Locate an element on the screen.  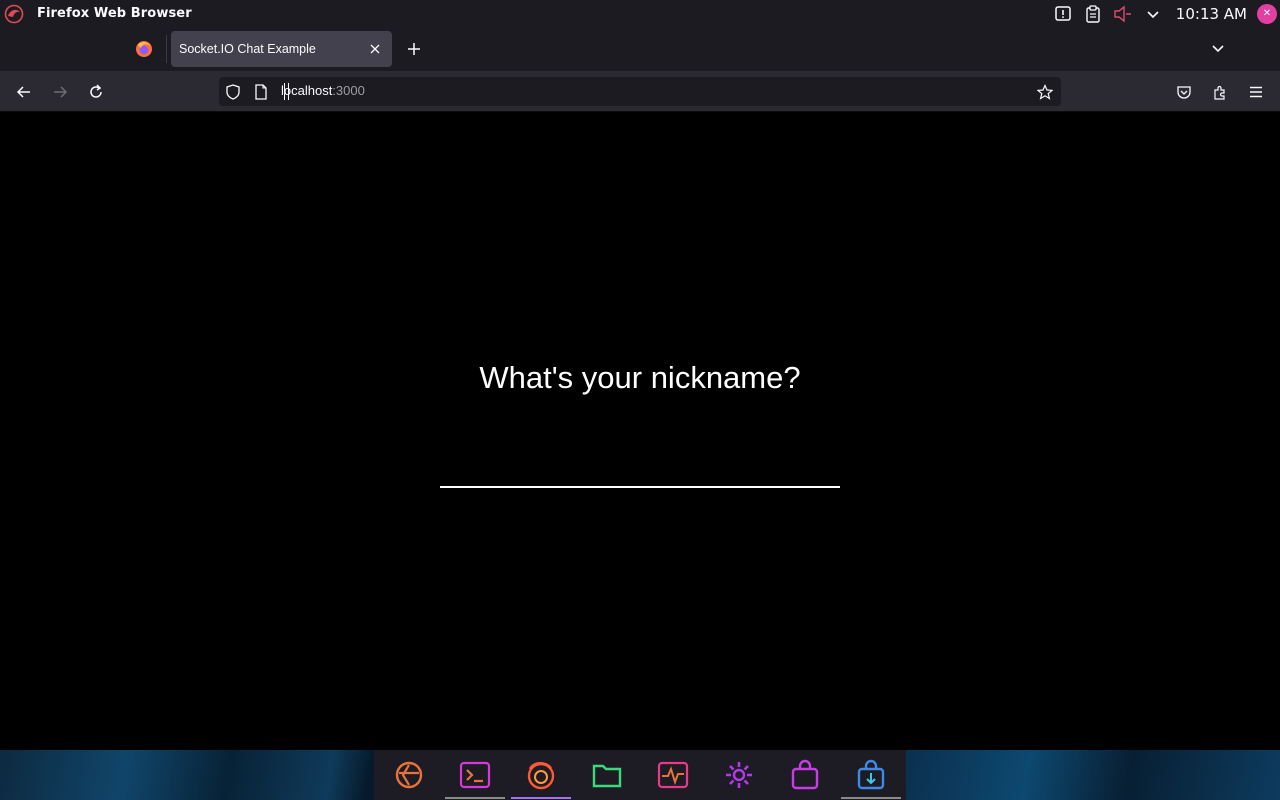
navigation-toolbar: localhost:3000 is located at coordinates (640, 91).